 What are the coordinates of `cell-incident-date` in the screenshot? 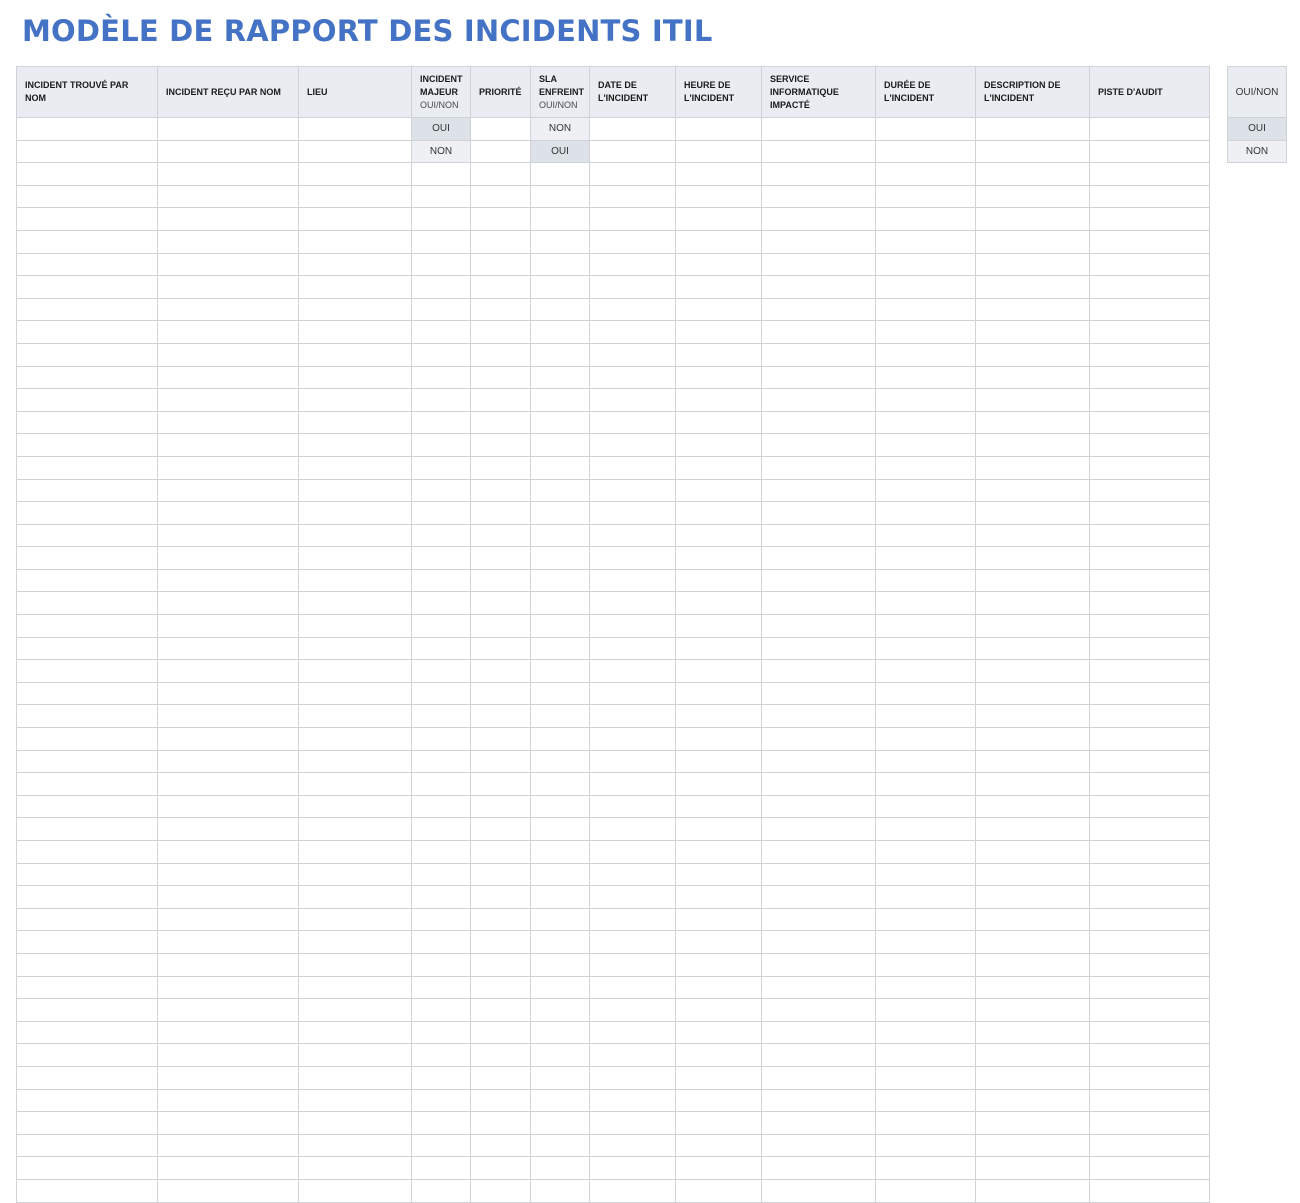 It's located at (632, 129).